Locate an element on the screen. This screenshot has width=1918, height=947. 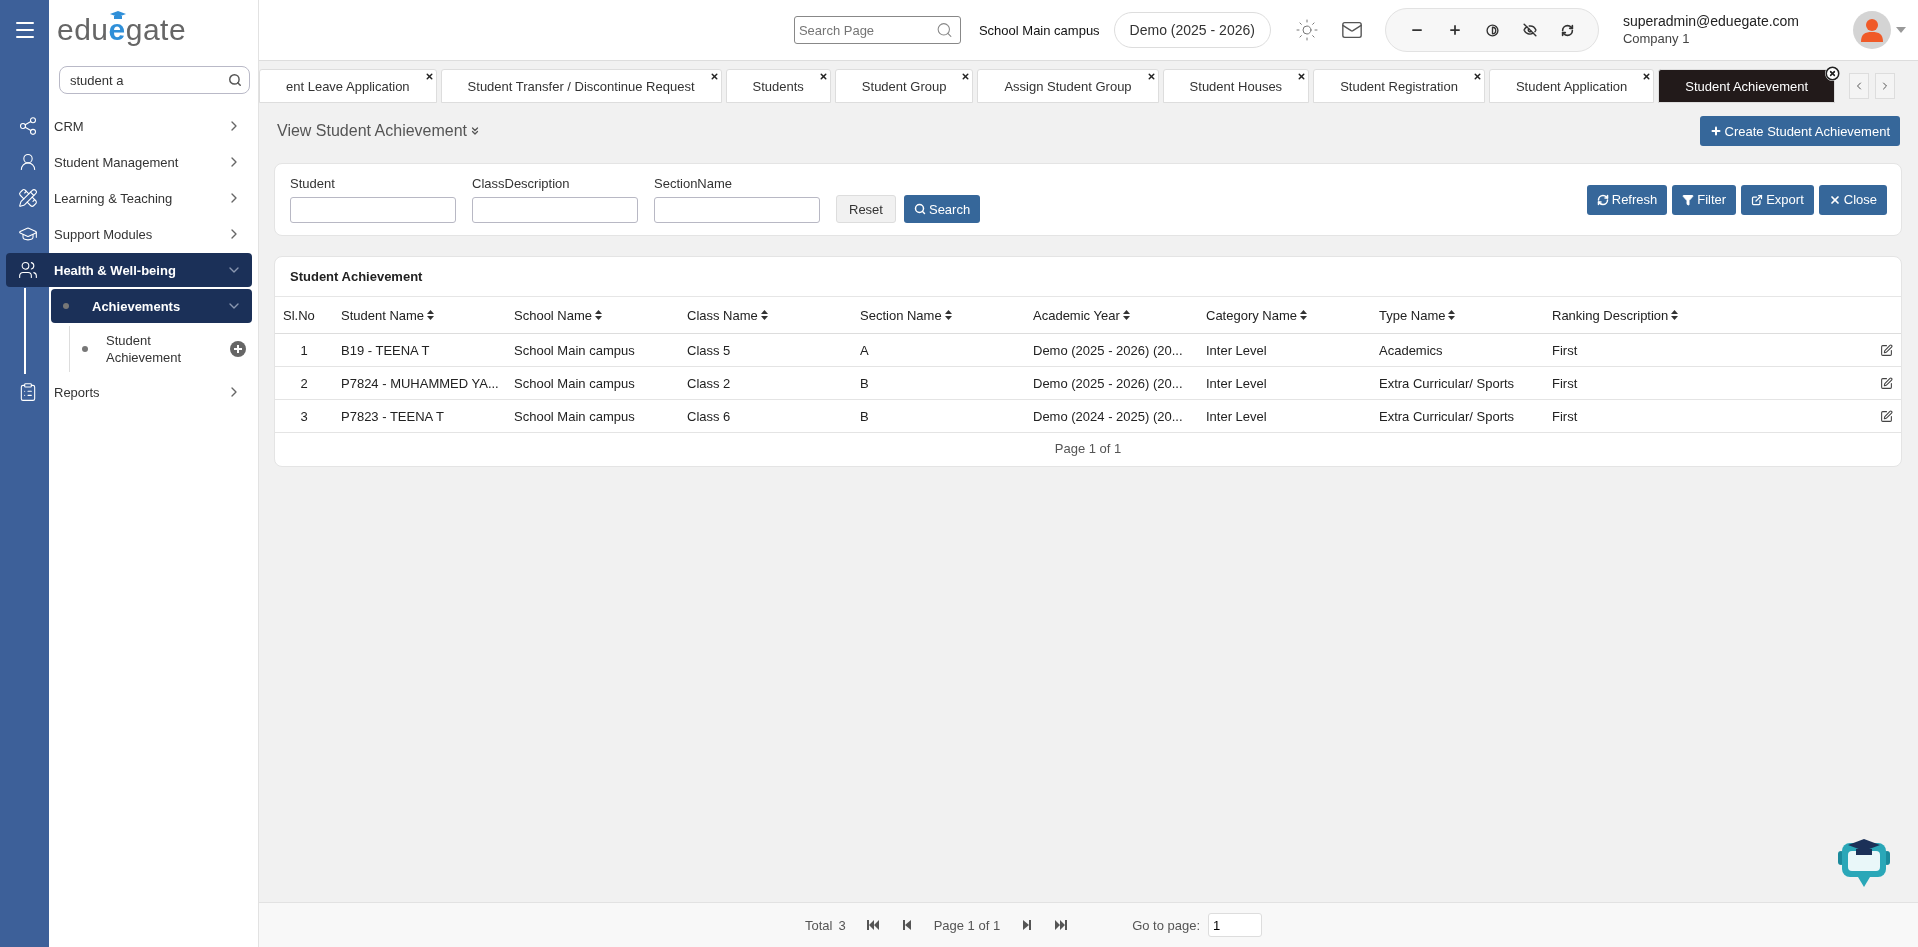
column-header: Class Name is located at coordinates (727, 315).